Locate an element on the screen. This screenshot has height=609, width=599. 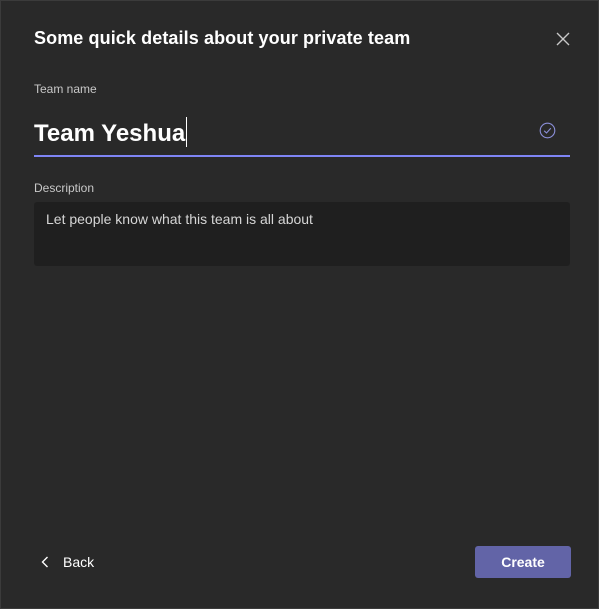
close-button is located at coordinates (563, 39).